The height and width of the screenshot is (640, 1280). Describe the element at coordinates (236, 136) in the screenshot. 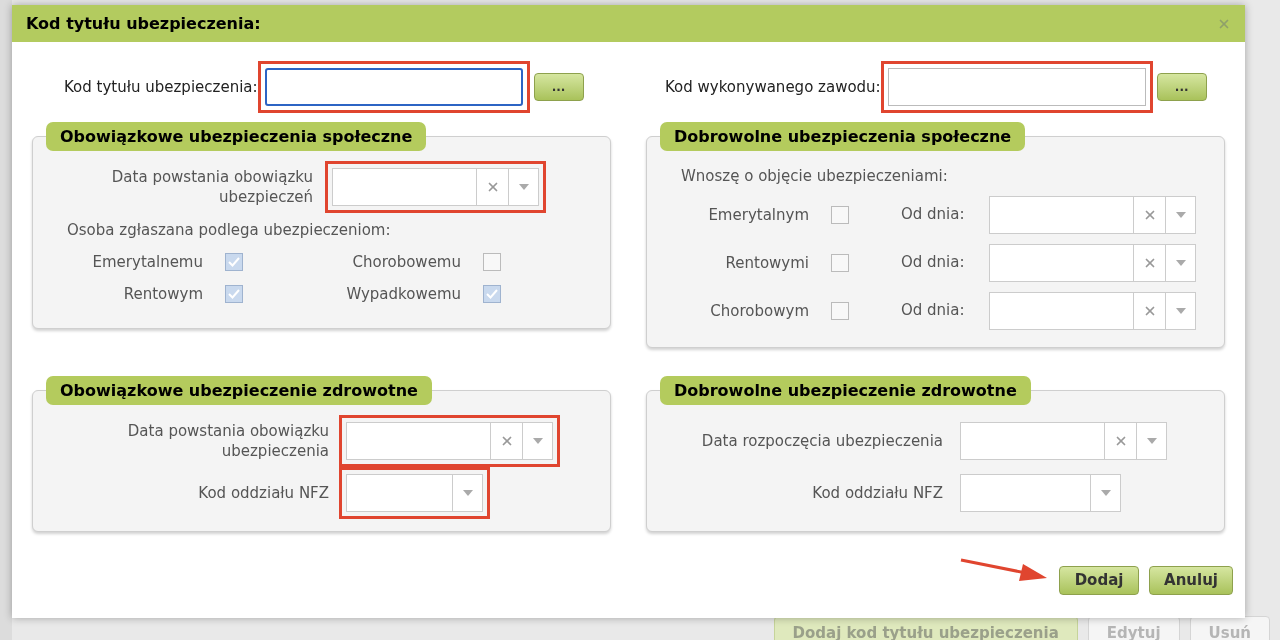

I see `section-title: Obowiązkowe ubezpieczenia społeczne` at that location.